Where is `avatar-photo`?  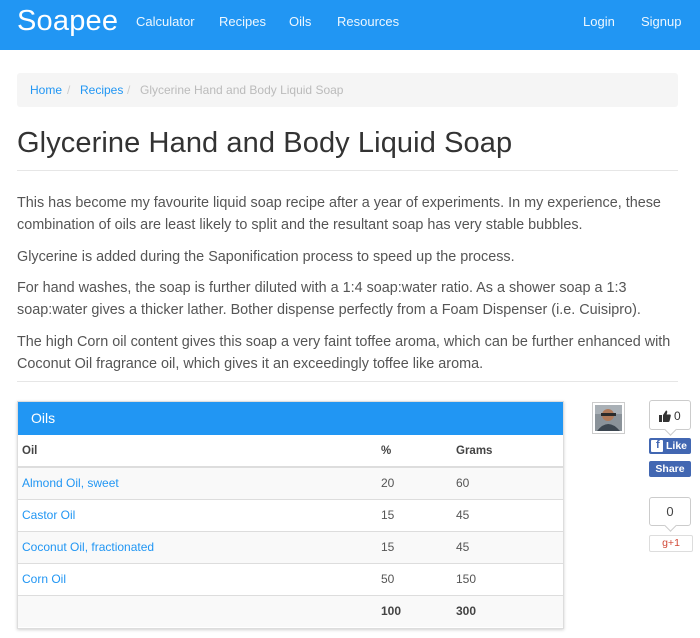 avatar-photo is located at coordinates (608, 418).